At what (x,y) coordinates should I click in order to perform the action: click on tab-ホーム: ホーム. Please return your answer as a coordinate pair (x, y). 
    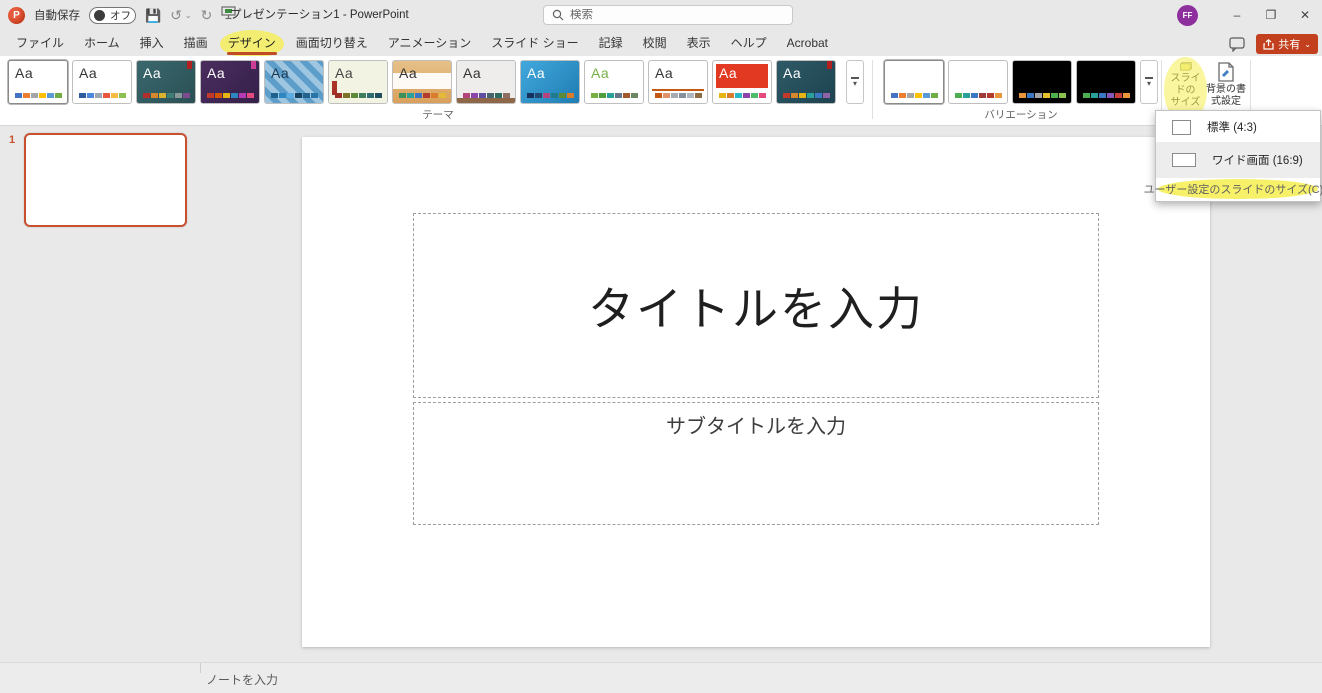
    Looking at the image, I should click on (102, 43).